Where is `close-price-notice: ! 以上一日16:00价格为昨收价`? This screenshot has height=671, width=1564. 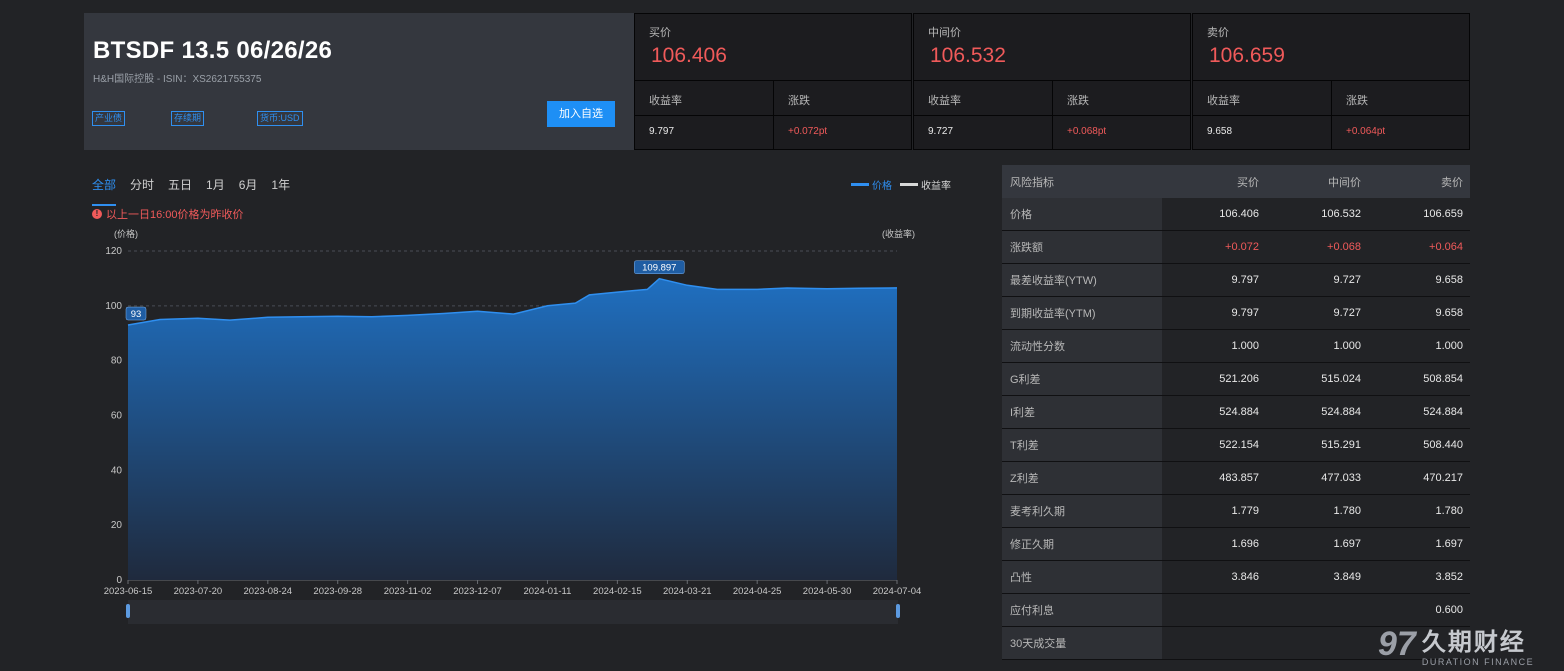 close-price-notice: ! 以上一日16:00价格为昨收价 is located at coordinates (168, 214).